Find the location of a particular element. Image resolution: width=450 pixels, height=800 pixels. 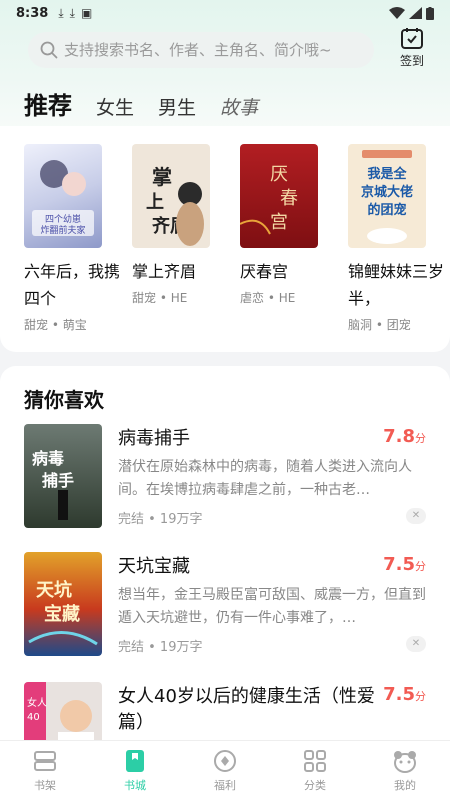

book-title: 病毒捕手 is located at coordinates (154, 438).